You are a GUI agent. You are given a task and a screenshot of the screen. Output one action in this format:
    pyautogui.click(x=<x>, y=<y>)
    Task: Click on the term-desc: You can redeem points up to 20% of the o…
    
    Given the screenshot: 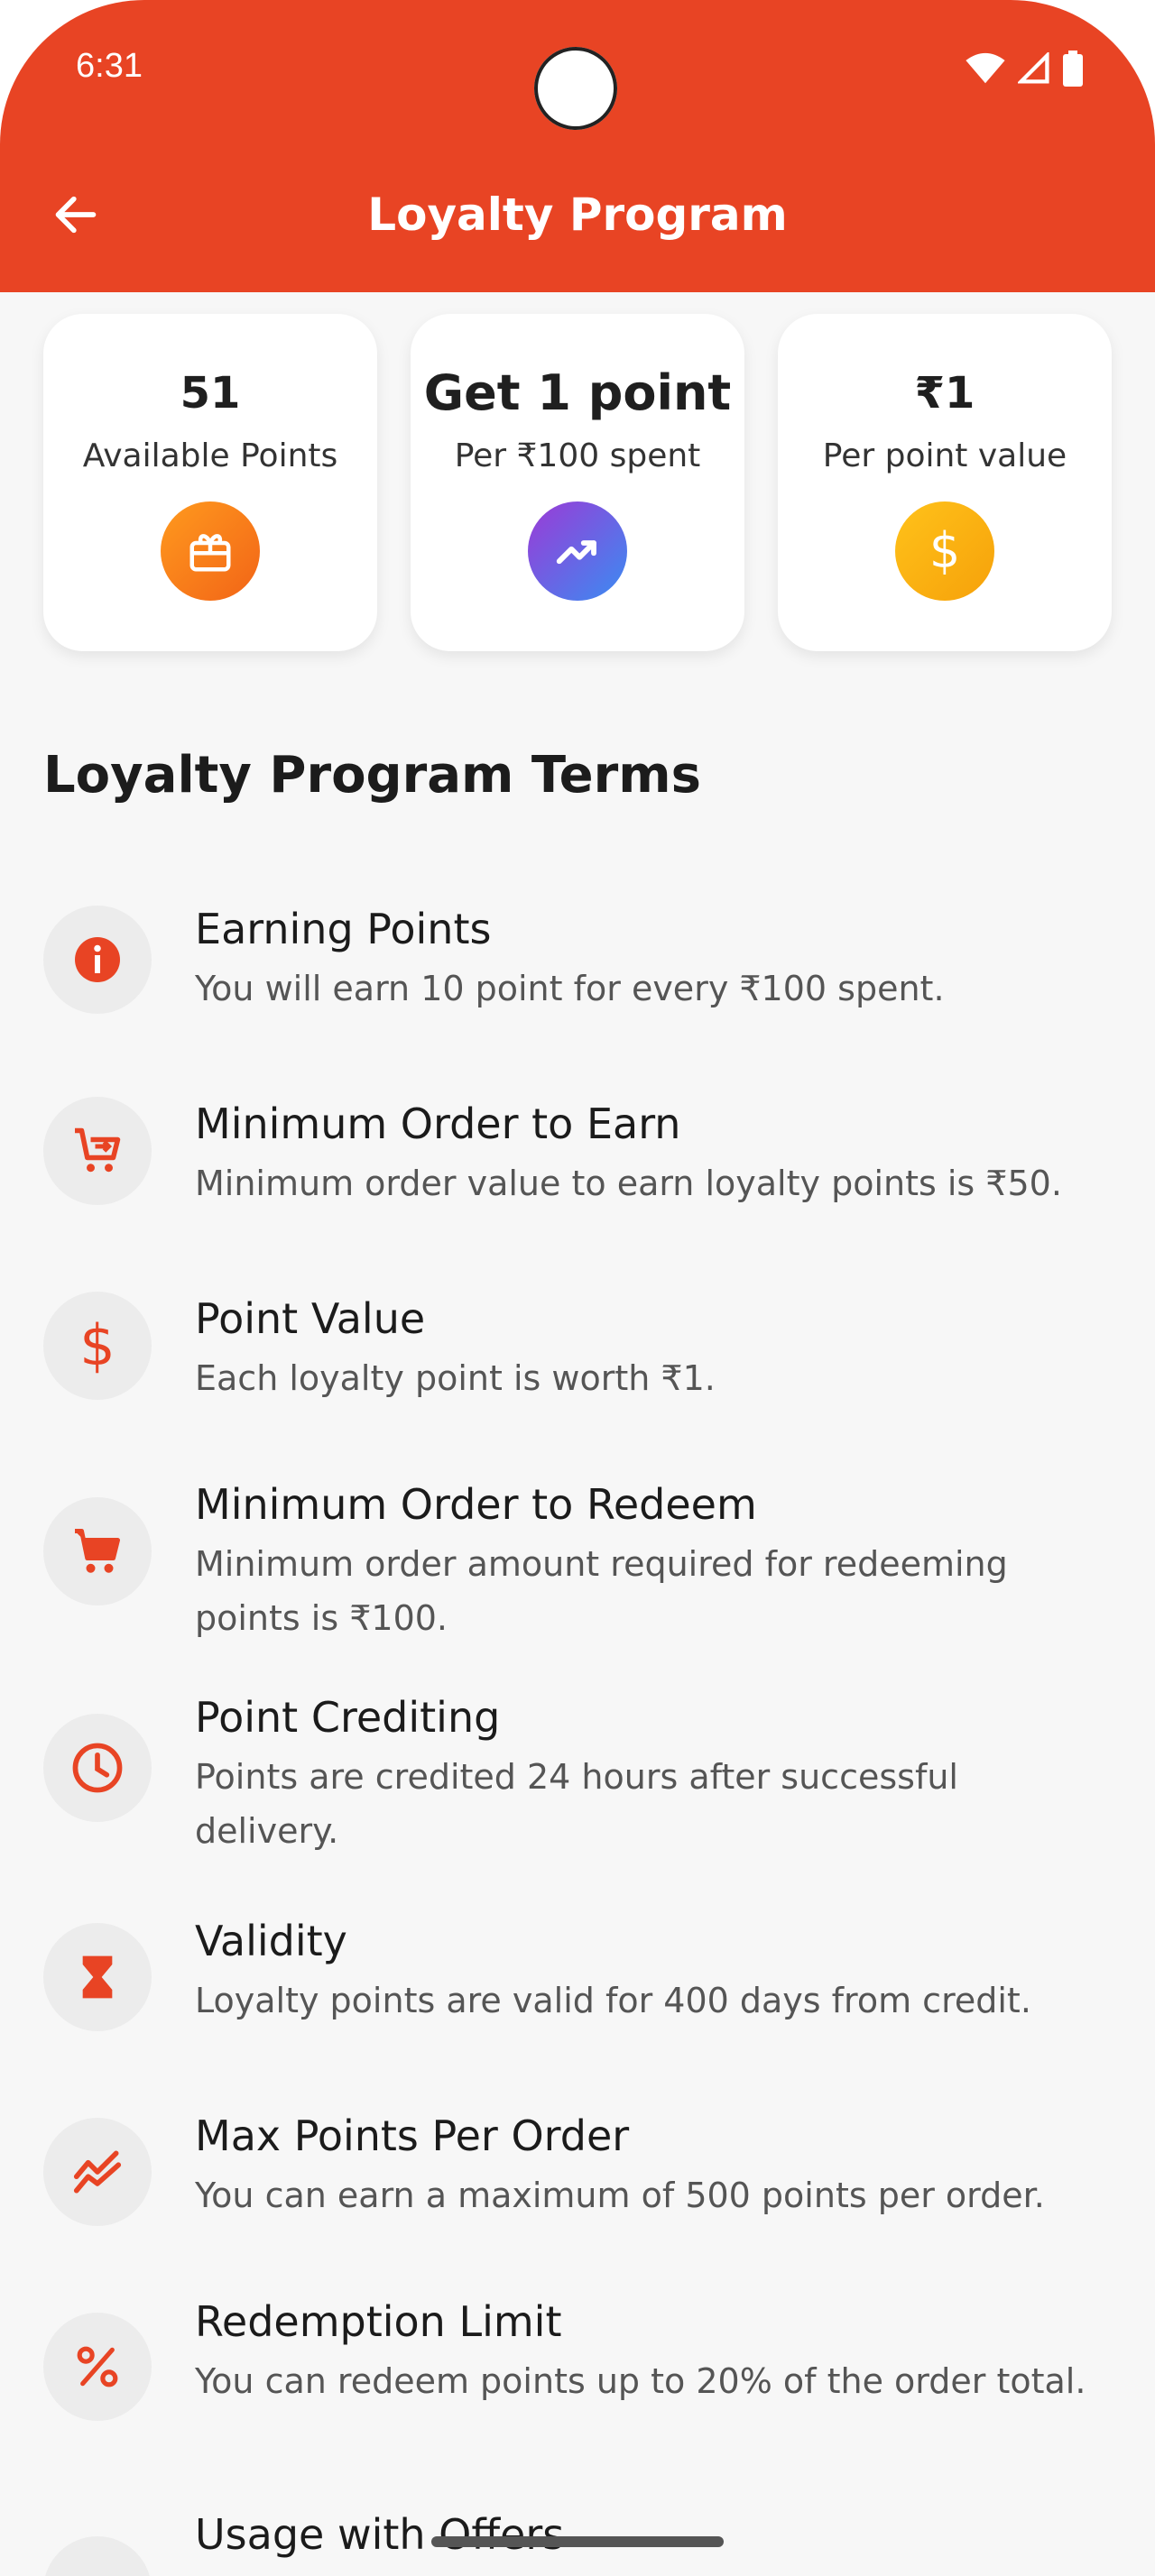 What is the action you would take?
    pyautogui.click(x=640, y=2381)
    